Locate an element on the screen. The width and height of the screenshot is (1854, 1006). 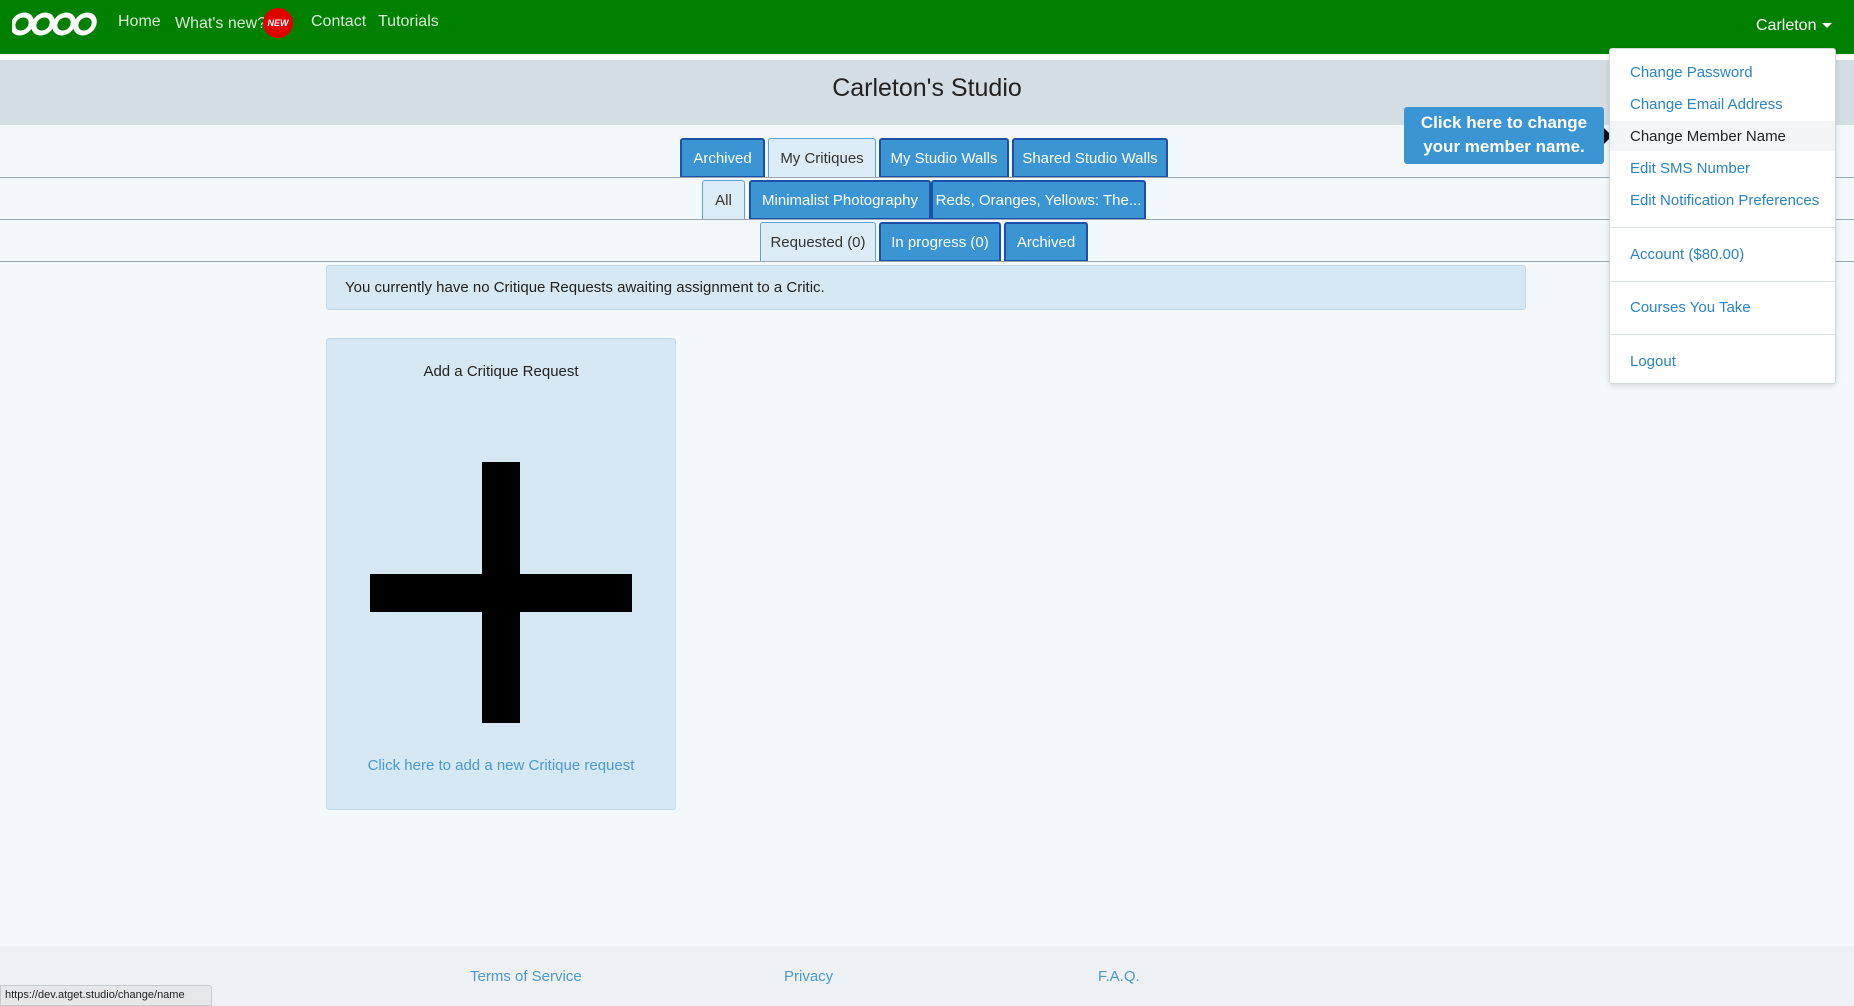
menu-edit-sms: Edit SMS Number is located at coordinates (1722, 168).